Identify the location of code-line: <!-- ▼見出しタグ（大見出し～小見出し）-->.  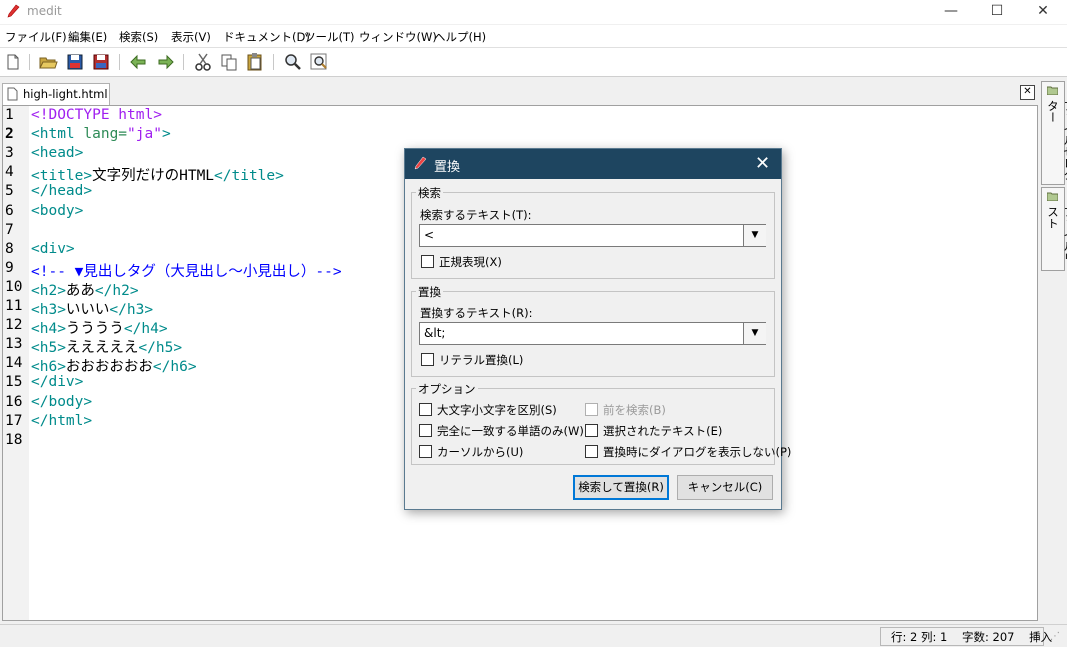
(186, 270).